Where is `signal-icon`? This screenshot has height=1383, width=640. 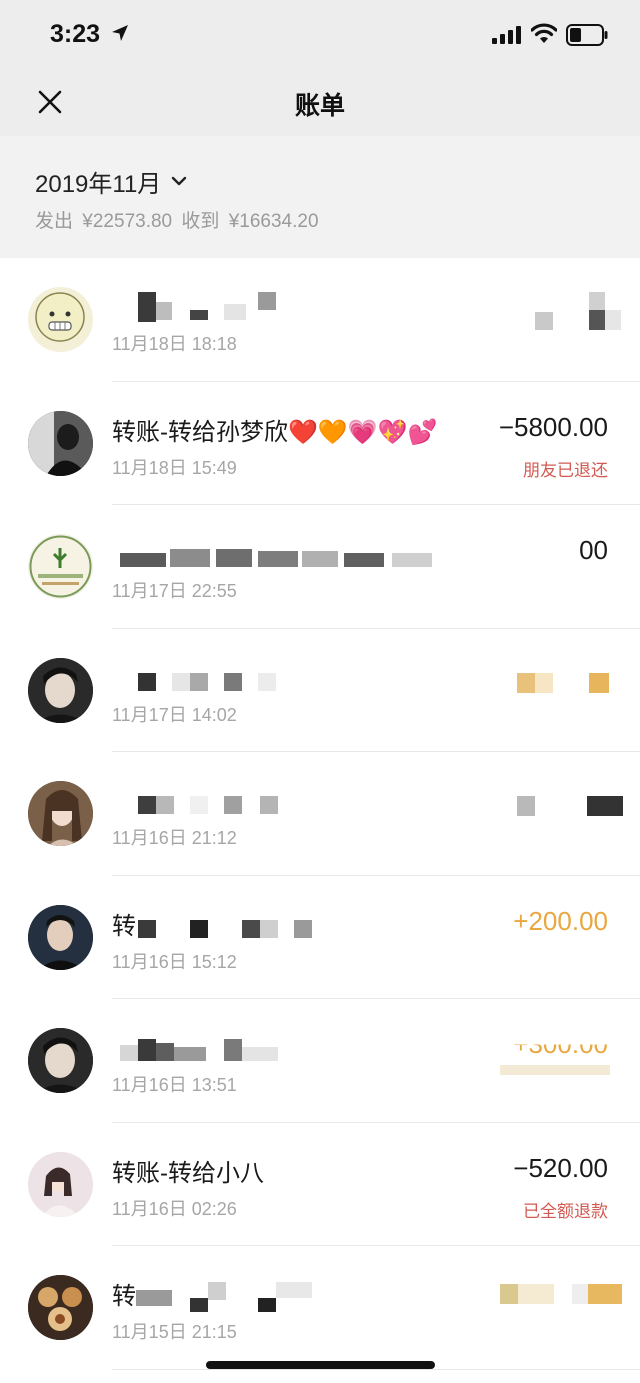
signal-icon is located at coordinates (506, 35).